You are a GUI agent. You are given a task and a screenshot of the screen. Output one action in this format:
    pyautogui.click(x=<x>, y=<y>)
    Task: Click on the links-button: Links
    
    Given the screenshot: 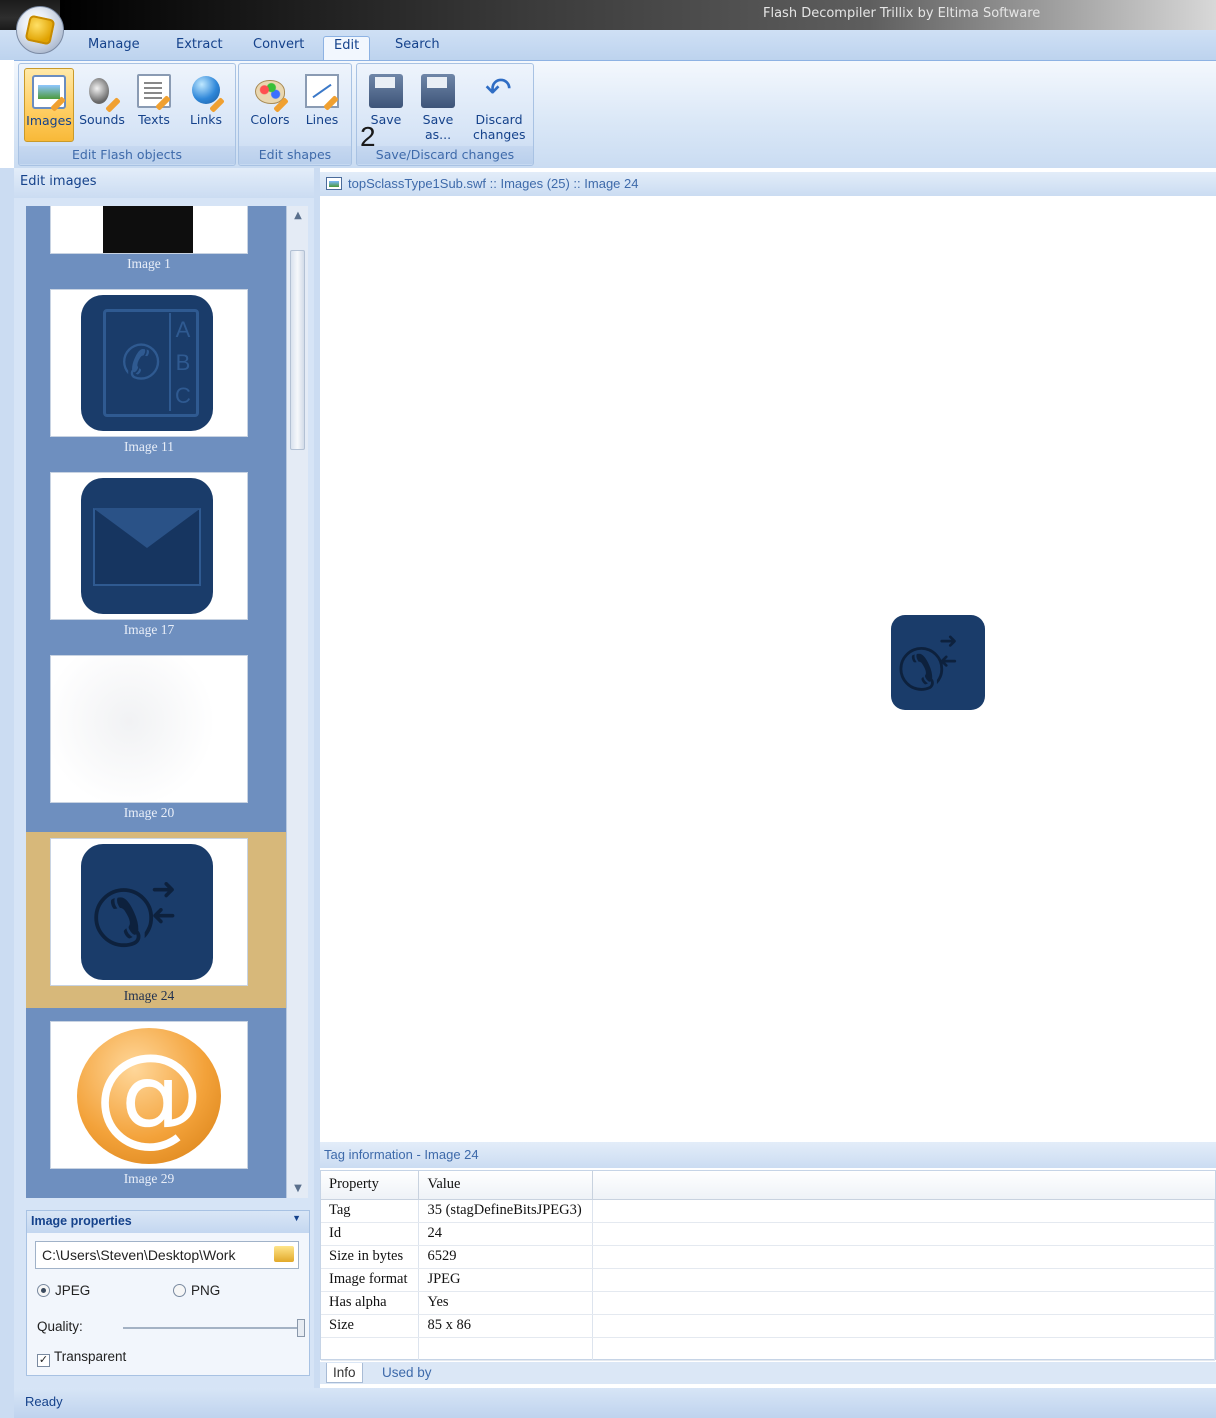 What is the action you would take?
    pyautogui.click(x=206, y=105)
    